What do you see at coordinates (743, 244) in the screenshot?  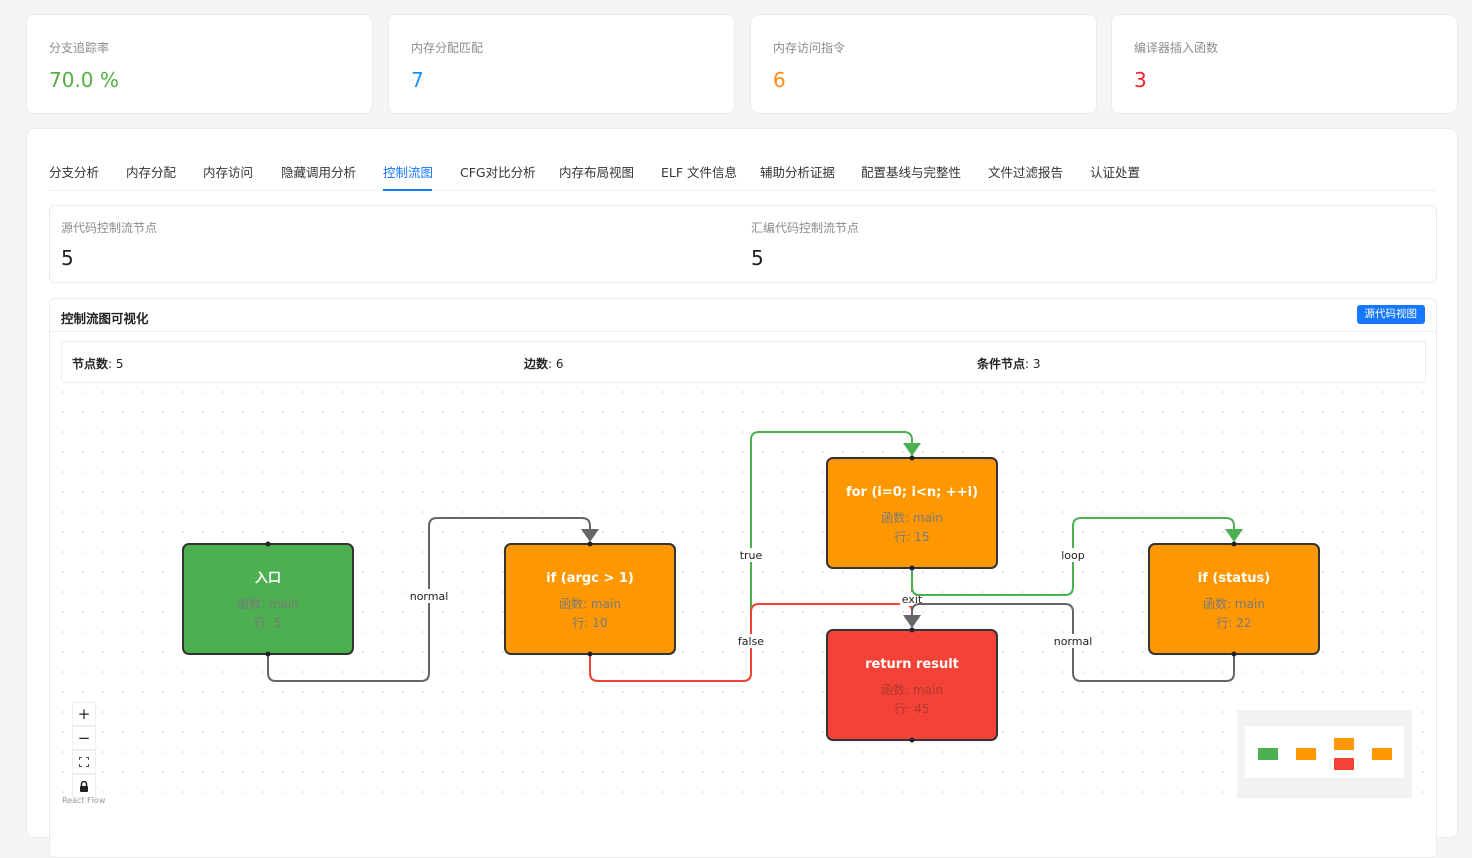 I see `cfg-count-box: 源代码控制流节点 5 汇编代码控制流节点 5` at bounding box center [743, 244].